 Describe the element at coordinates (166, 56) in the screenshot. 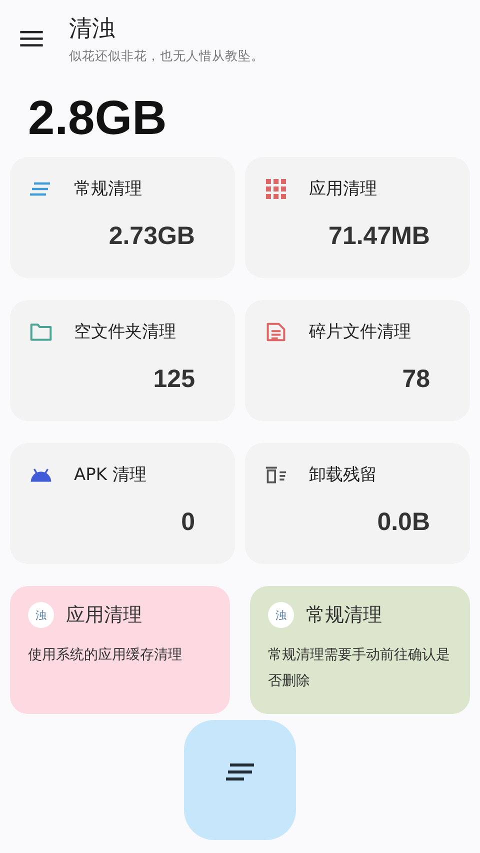

I see `app-subtitle: 似花还似非花，也无人惜从教坠。` at that location.